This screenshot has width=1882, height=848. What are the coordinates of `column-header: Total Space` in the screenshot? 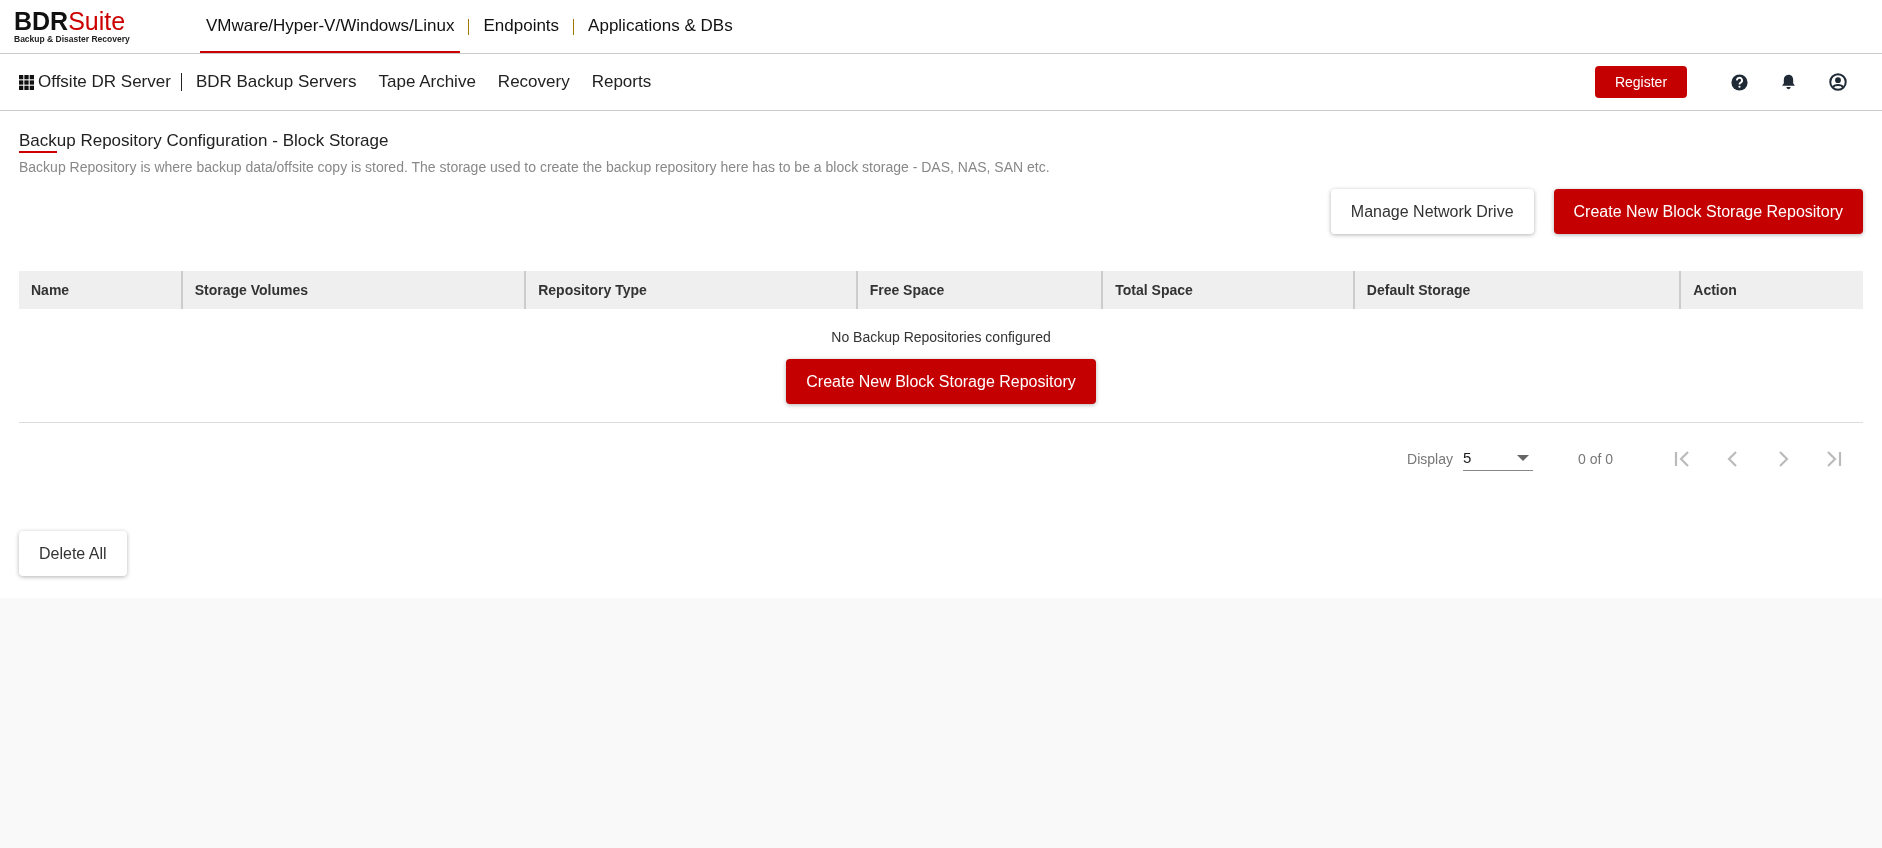 It's located at (1154, 290).